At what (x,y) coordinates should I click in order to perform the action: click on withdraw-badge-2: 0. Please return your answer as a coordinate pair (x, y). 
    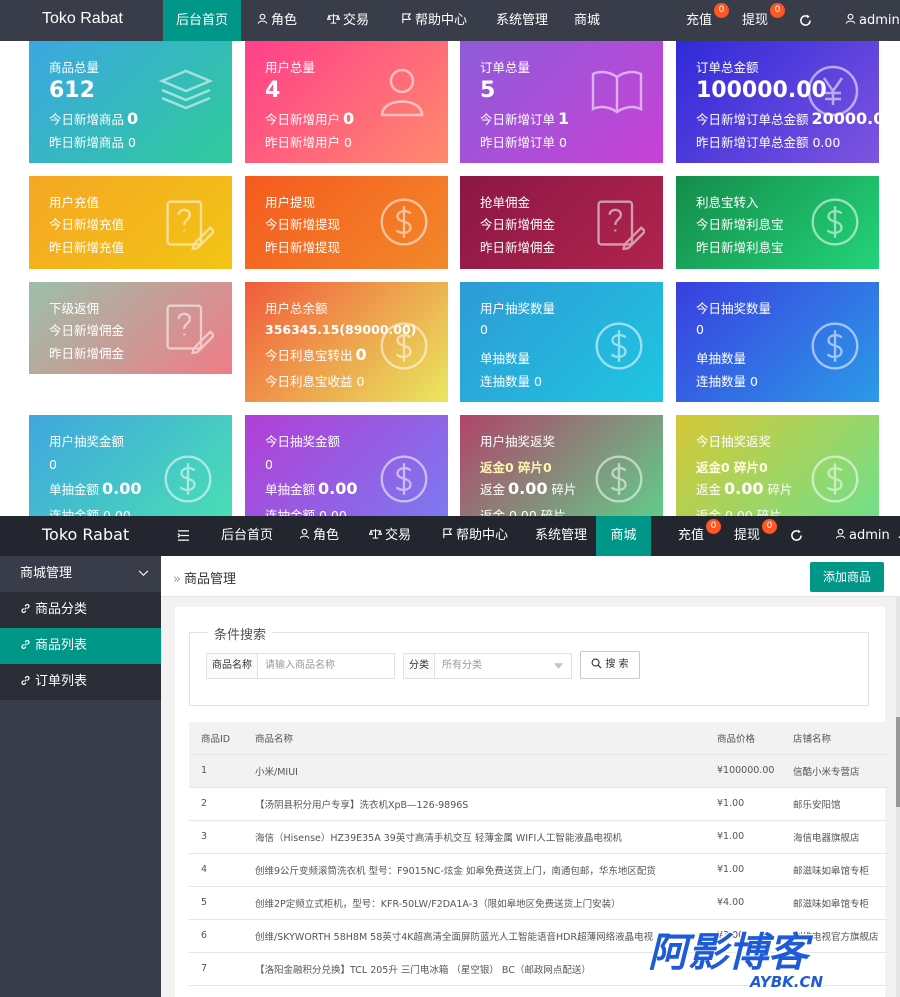
    Looking at the image, I should click on (769, 526).